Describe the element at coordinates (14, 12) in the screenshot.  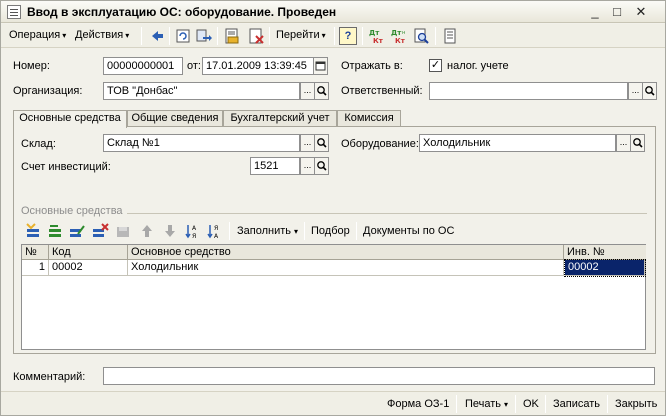
I see `document-icon` at that location.